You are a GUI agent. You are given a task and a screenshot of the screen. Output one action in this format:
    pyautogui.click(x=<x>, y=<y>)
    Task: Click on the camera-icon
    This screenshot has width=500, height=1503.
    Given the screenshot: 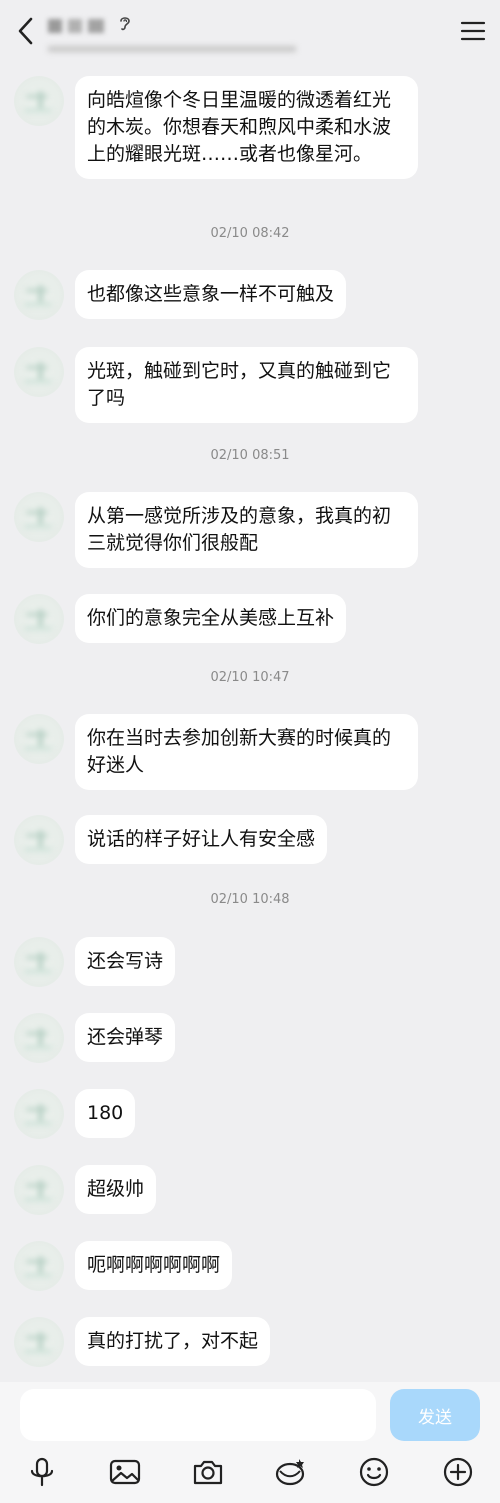 What is the action you would take?
    pyautogui.click(x=208, y=1472)
    